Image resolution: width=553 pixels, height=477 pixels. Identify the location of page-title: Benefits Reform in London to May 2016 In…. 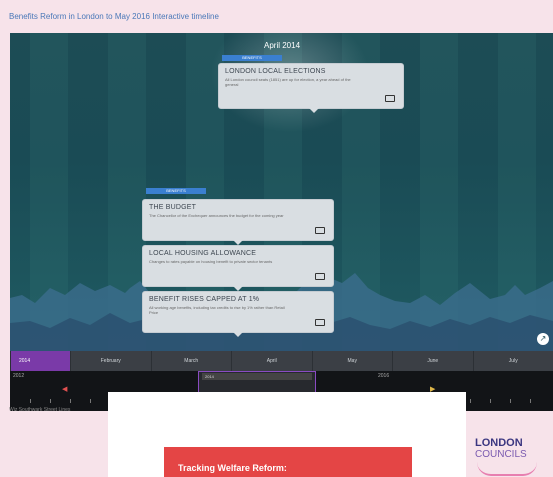
(114, 16).